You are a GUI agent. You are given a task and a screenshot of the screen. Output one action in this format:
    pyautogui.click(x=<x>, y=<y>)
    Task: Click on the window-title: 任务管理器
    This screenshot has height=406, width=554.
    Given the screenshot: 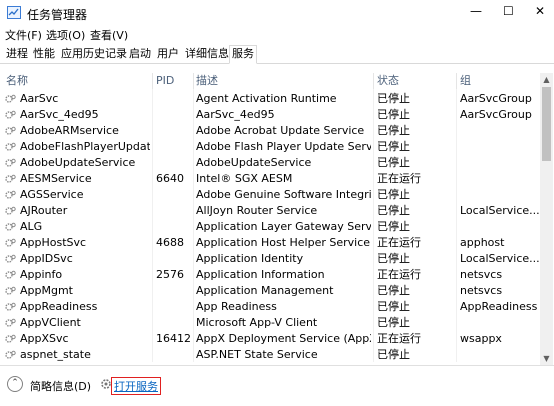 What is the action you would take?
    pyautogui.click(x=57, y=15)
    